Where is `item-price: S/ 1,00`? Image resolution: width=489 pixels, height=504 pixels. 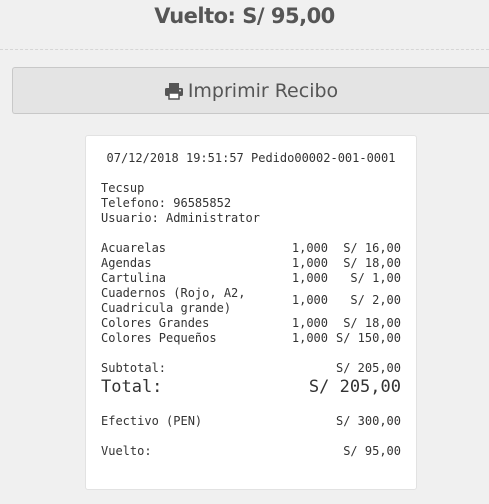
item-price: S/ 1,00 is located at coordinates (375, 278).